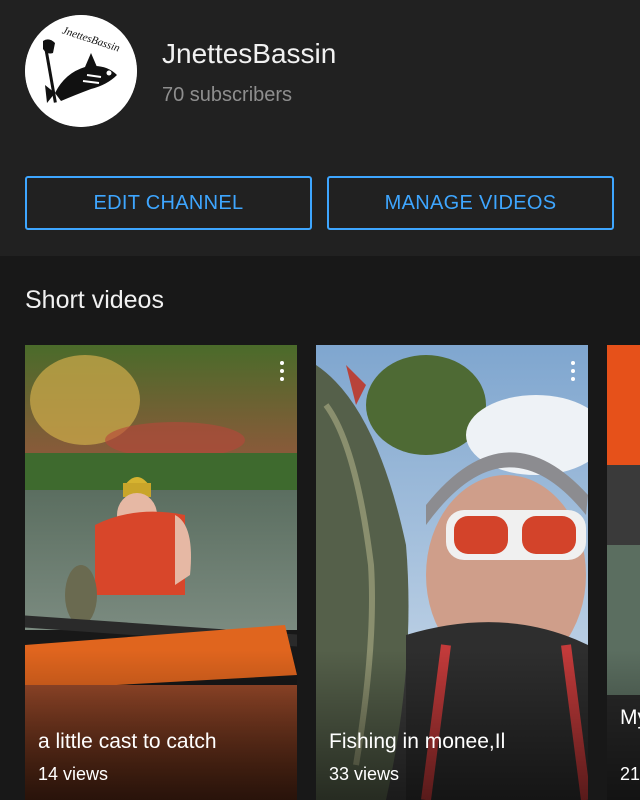 Image resolution: width=640 pixels, height=800 pixels. I want to click on video-title: My ba, so click(630, 717).